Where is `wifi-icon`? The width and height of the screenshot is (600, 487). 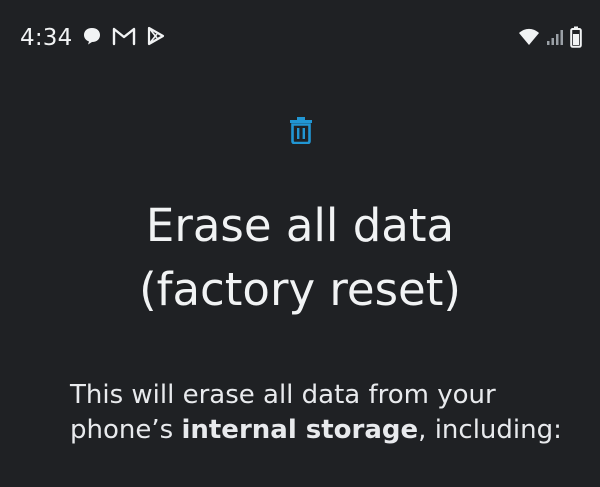
wifi-icon is located at coordinates (529, 37).